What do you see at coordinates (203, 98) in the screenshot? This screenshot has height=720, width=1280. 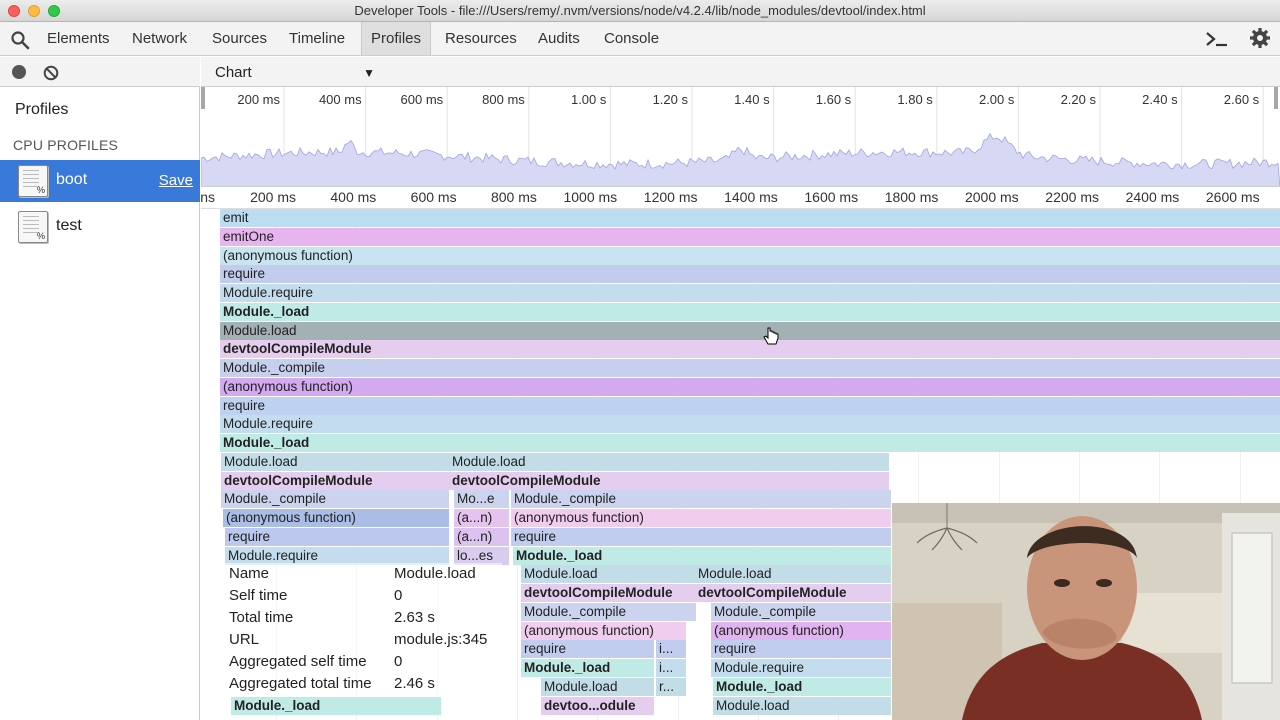 I see `overview-window-left-handle` at bounding box center [203, 98].